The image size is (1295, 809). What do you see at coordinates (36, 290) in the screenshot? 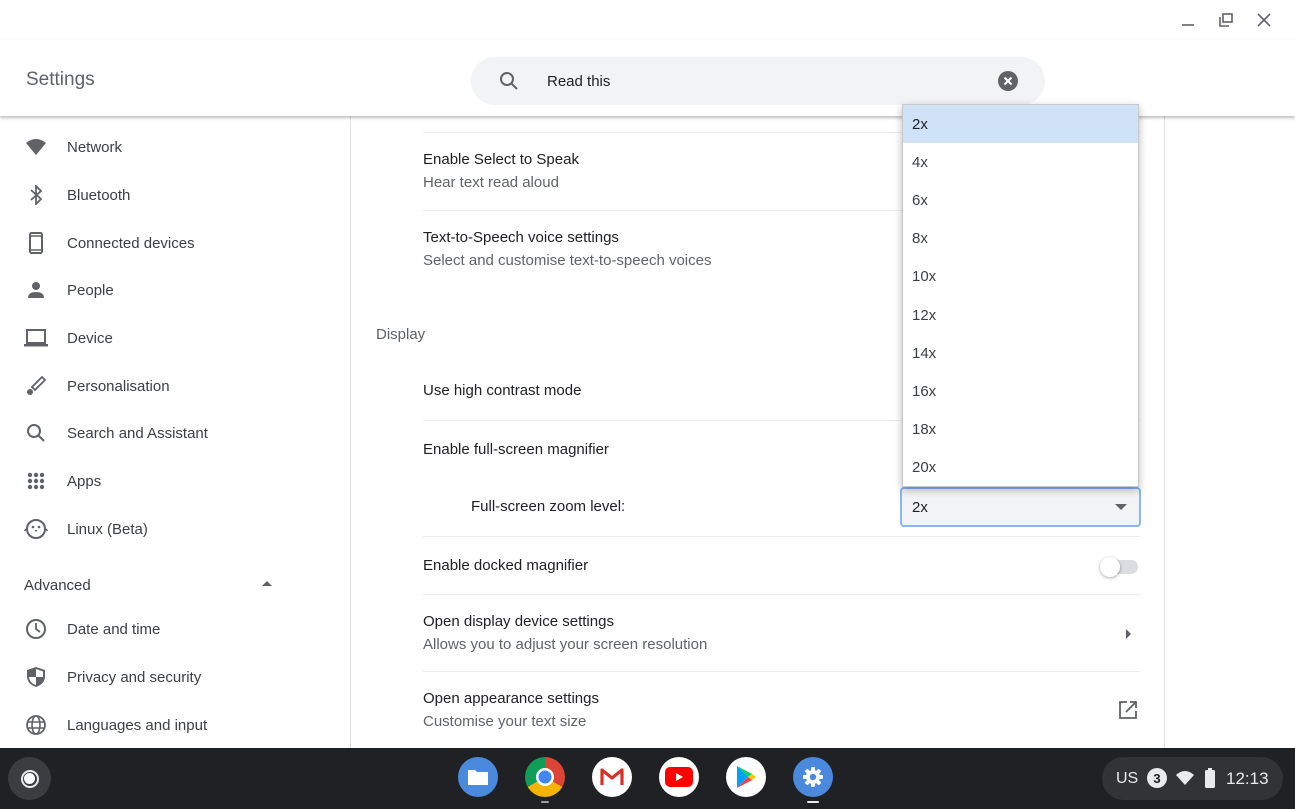
I see `person-icon` at bounding box center [36, 290].